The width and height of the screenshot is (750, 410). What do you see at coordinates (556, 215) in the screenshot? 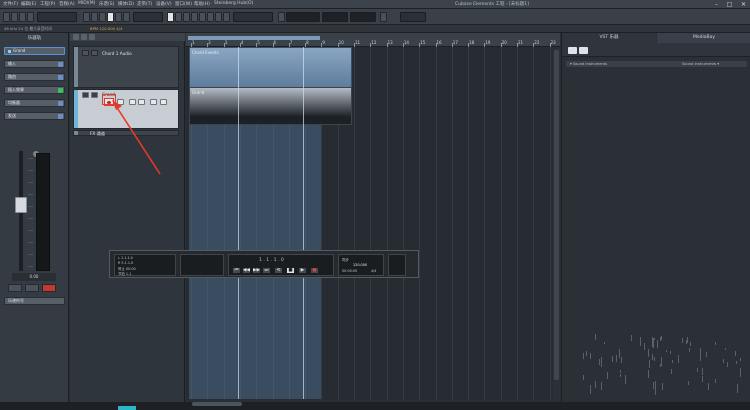
I see `scroll-thumb` at bounding box center [556, 215].